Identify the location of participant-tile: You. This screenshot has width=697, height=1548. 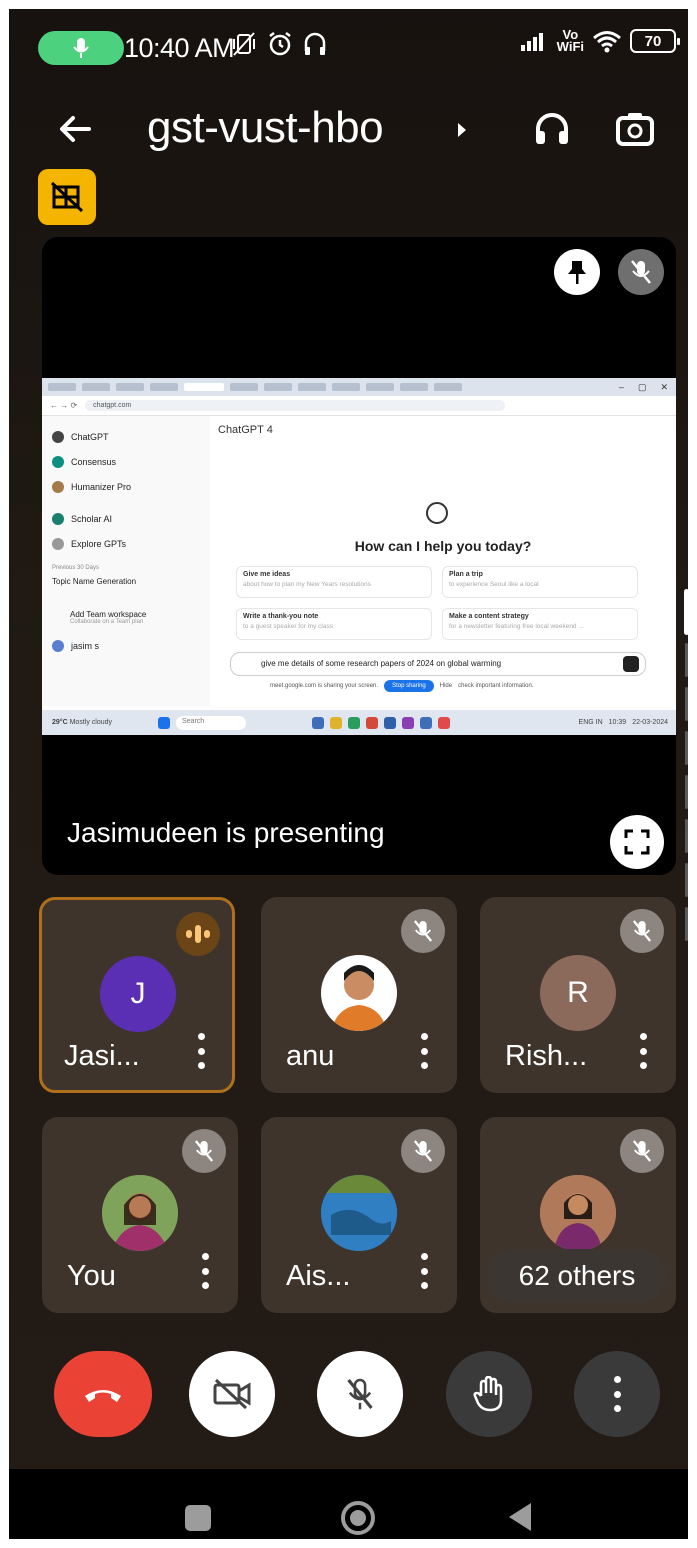
(140, 1215).